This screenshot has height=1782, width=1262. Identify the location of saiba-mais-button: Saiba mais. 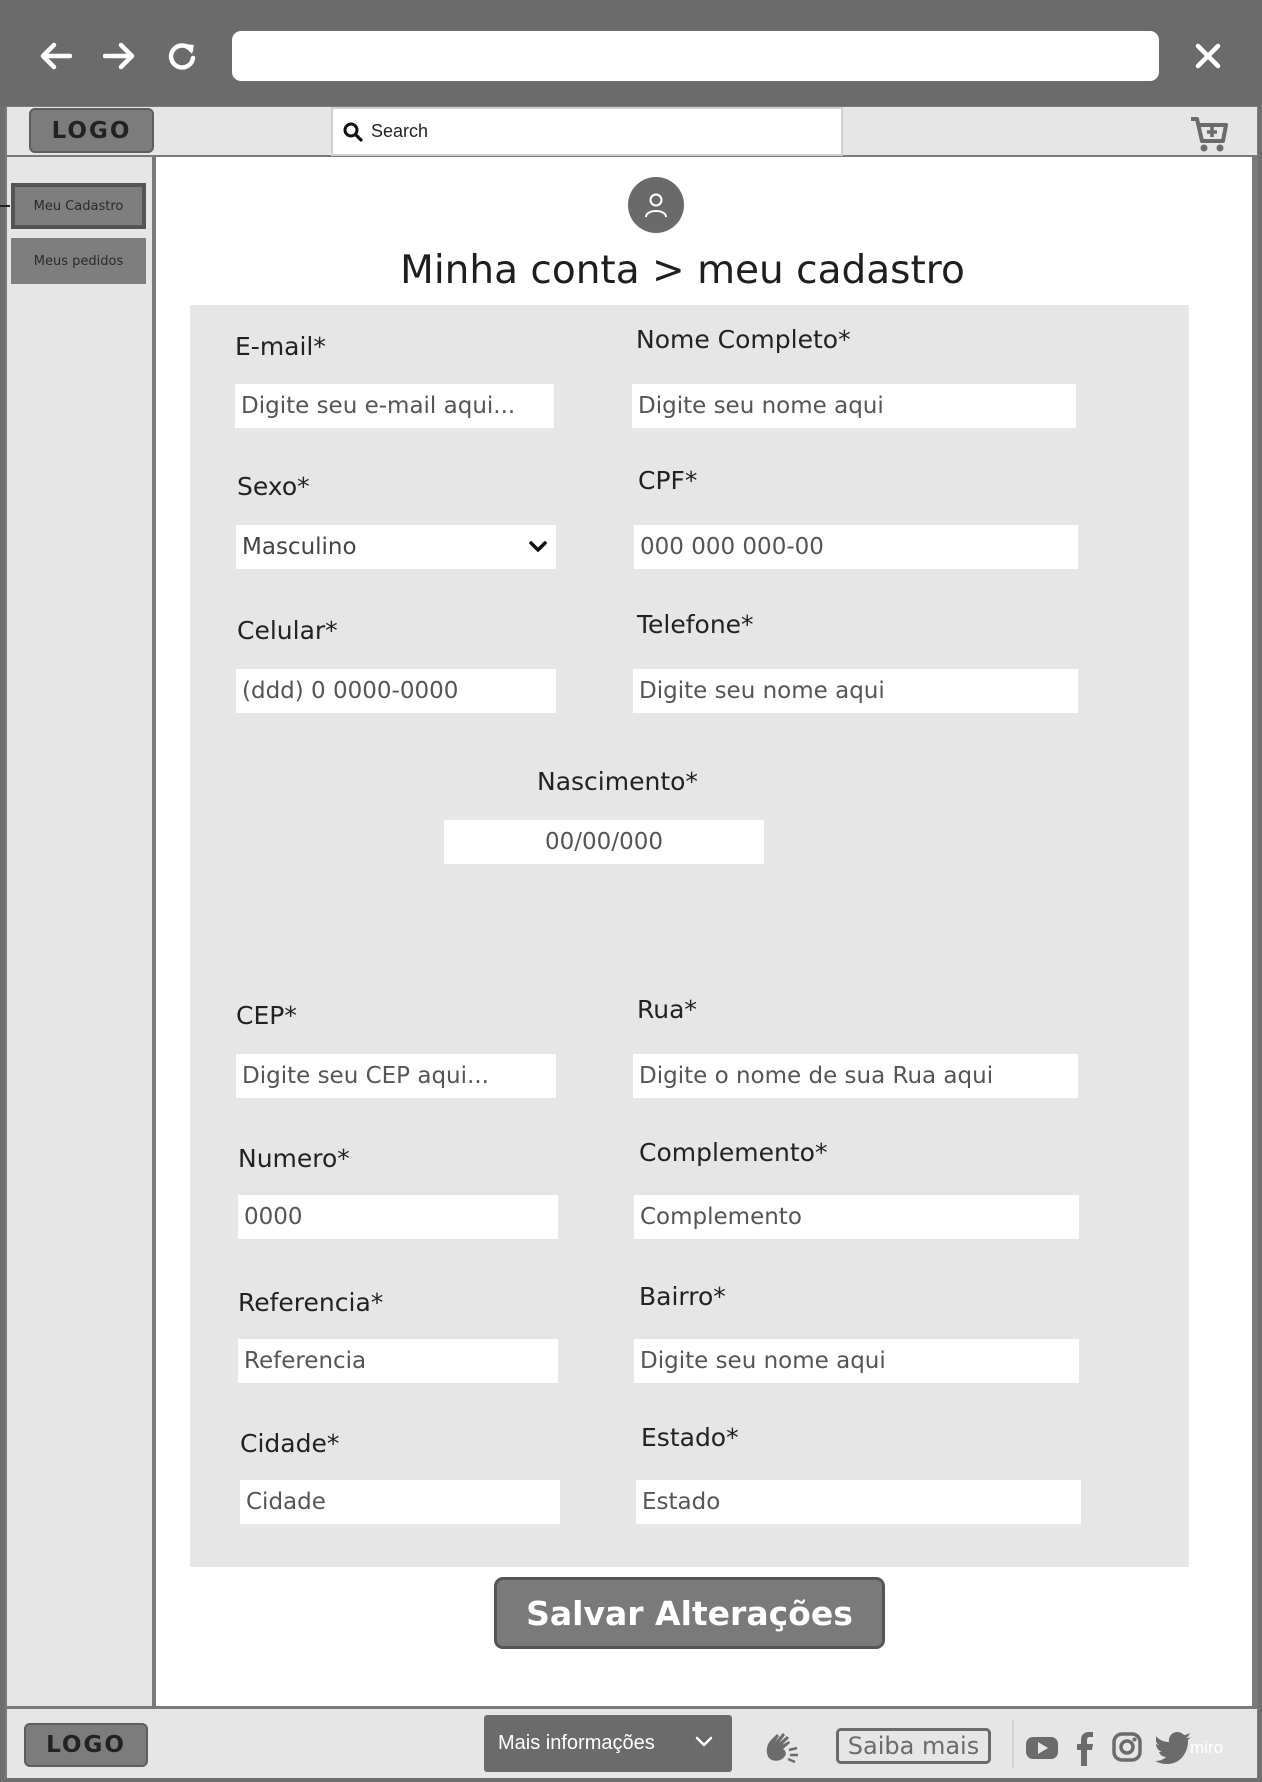
(913, 1746).